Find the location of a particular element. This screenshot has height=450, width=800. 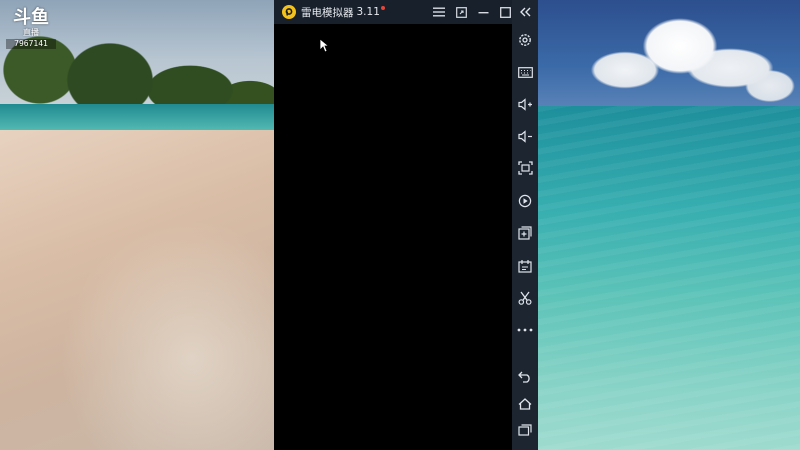

screenshot-icon is located at coordinates (525, 168).